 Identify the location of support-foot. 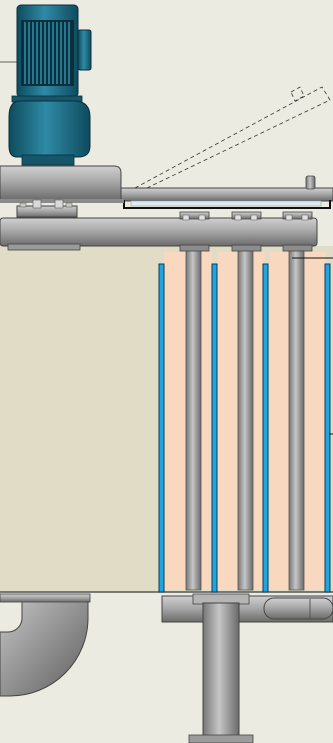
(221, 738).